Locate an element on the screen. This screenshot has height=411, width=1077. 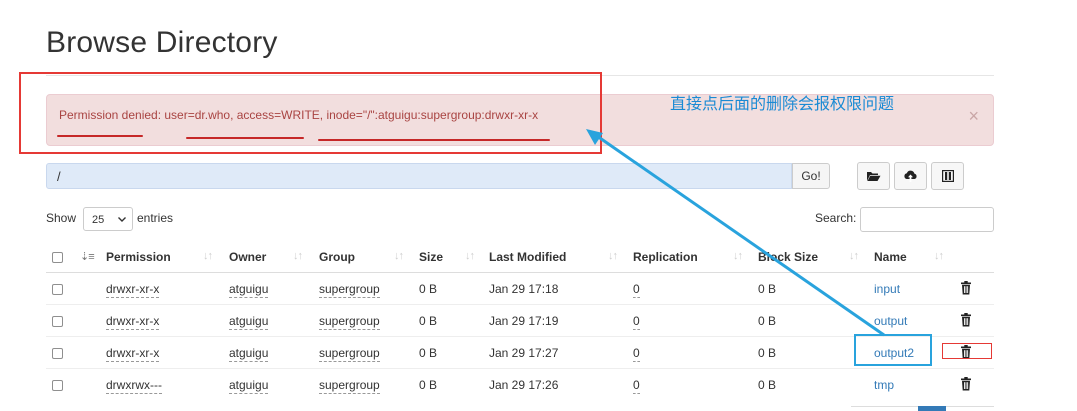
annotation-arrow is located at coordinates (735, 233).